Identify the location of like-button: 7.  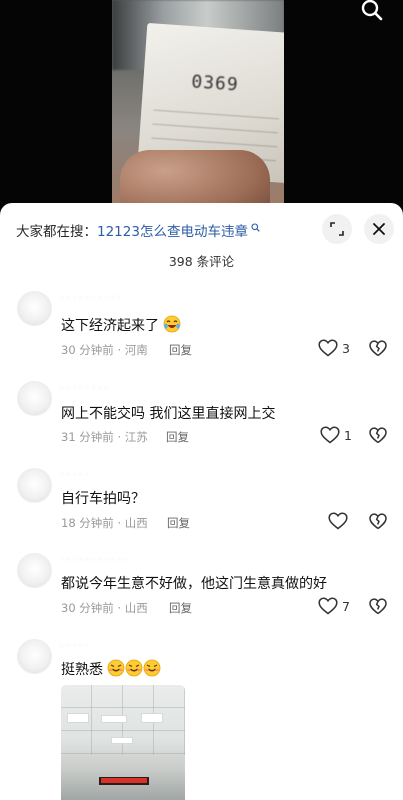
(334, 606).